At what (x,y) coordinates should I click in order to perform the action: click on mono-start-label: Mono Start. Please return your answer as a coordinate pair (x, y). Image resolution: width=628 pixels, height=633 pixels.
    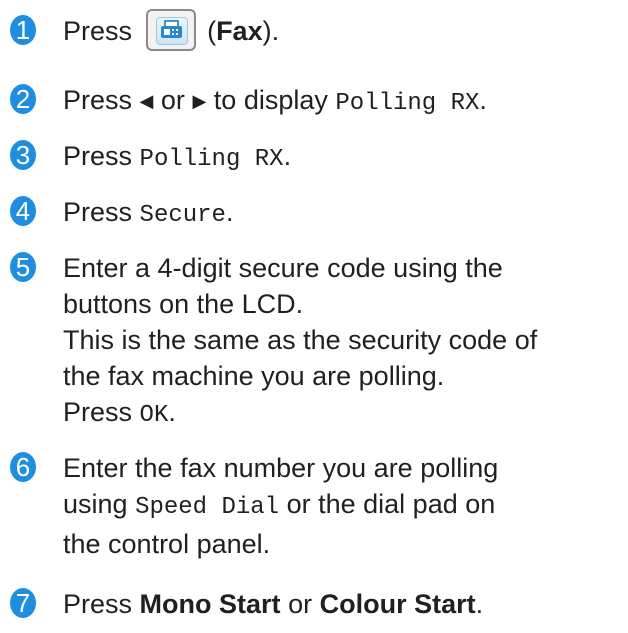
    Looking at the image, I should click on (210, 604).